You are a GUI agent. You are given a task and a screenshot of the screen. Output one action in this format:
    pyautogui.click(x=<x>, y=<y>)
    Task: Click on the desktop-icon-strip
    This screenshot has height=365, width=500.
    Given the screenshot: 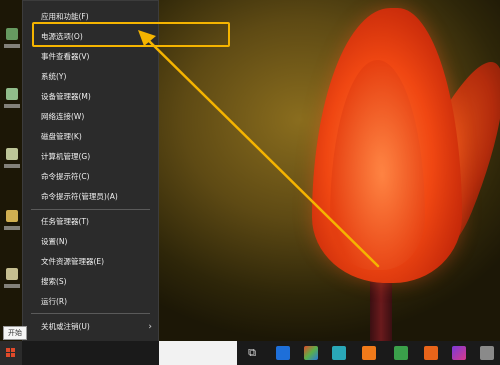 What is the action you would take?
    pyautogui.click(x=11, y=170)
    